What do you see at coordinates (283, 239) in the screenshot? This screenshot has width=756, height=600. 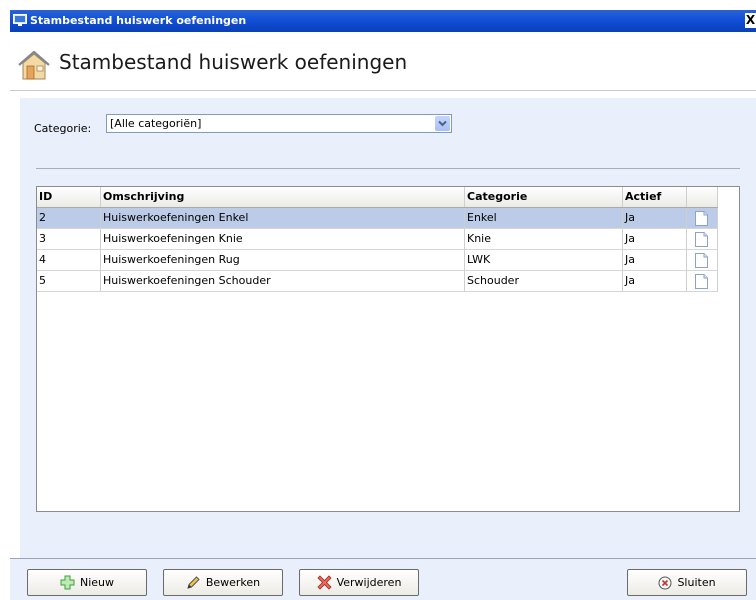 I see `cell-description: Huiswerkoefeningen Knie` at bounding box center [283, 239].